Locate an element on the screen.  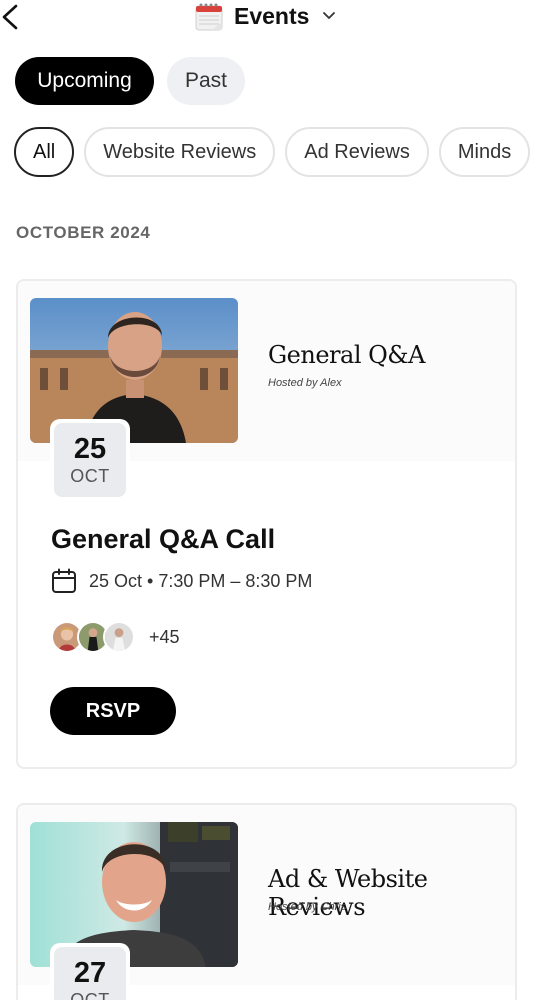
time-segment-control: Upcoming Past is located at coordinates (130, 81).